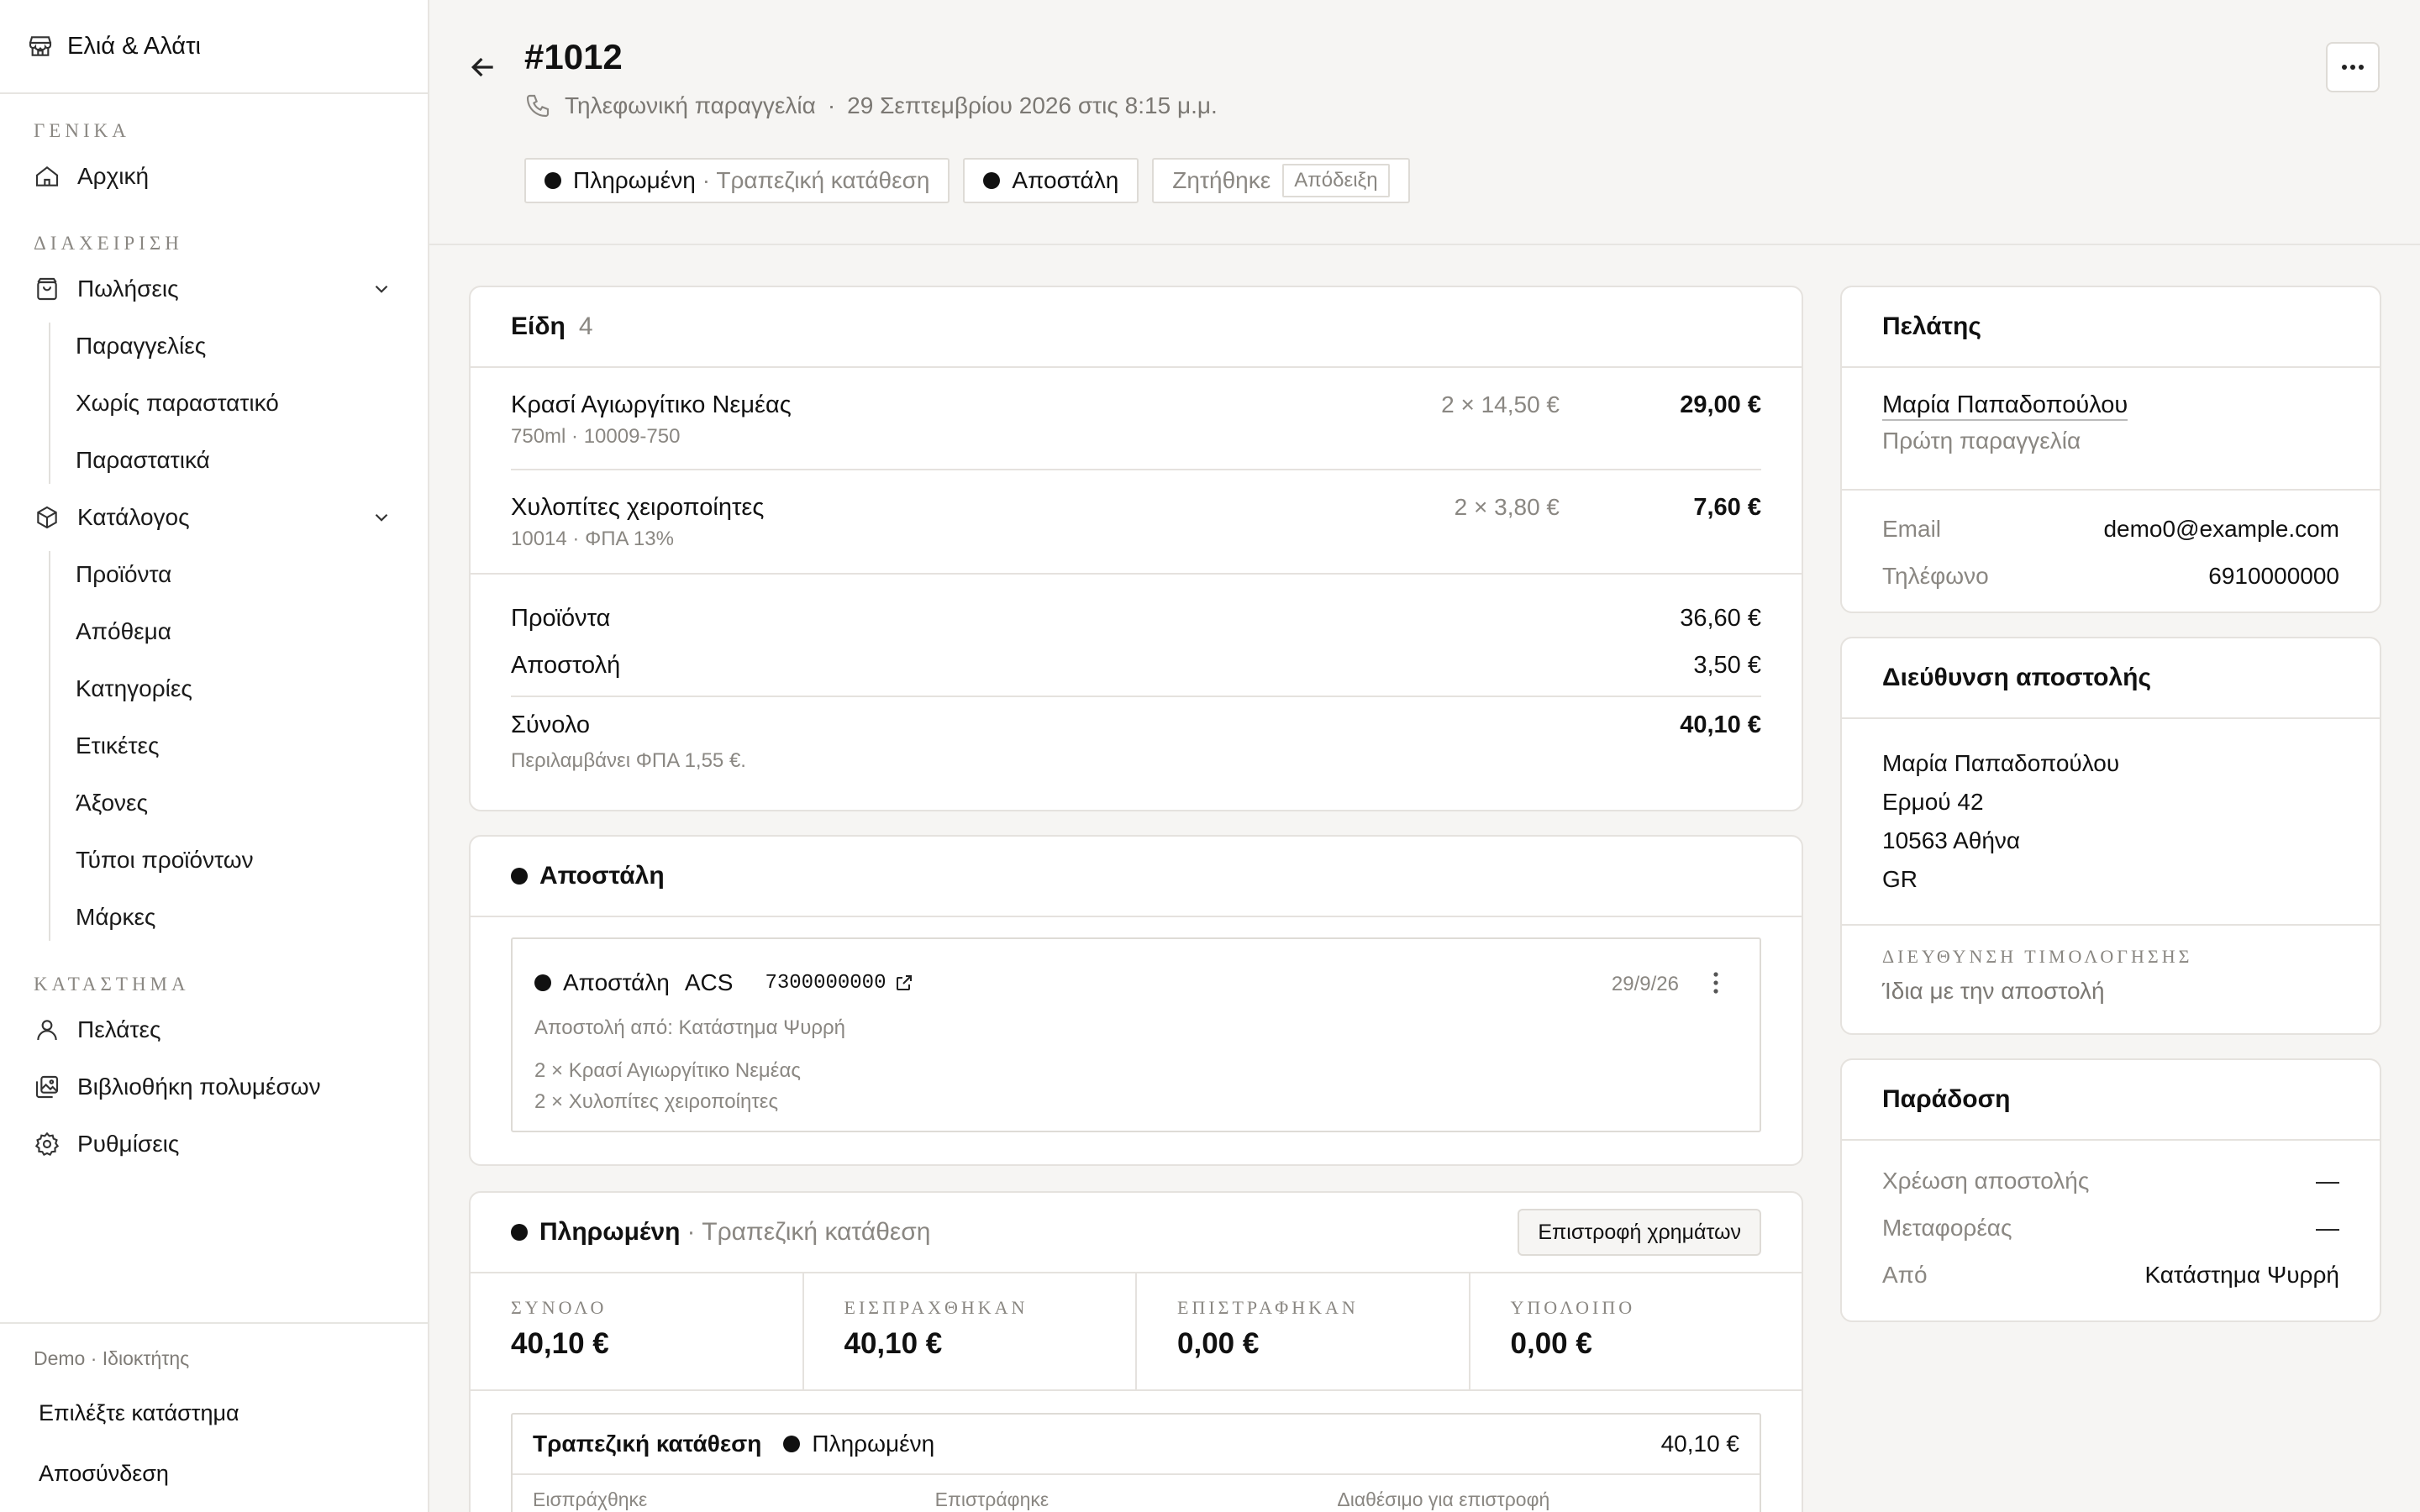  What do you see at coordinates (214, 745) in the screenshot?
I see `nav-sub-tags: Ετικέτες` at bounding box center [214, 745].